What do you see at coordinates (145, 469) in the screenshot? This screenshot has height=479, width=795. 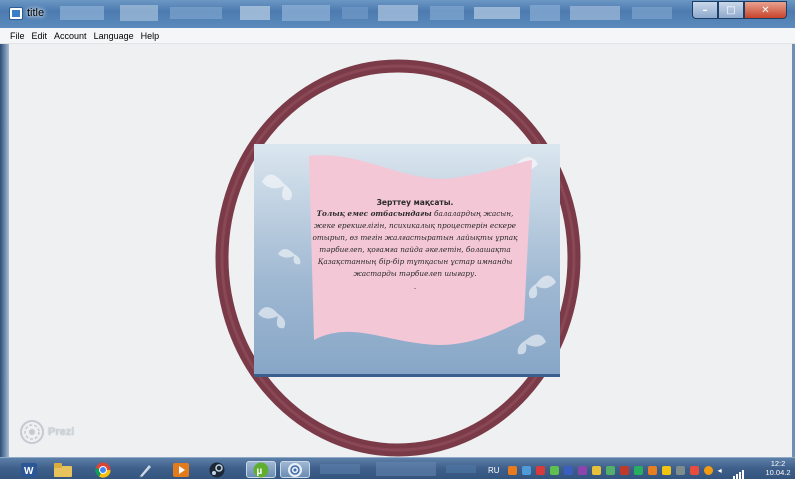 I see `pen-icon` at bounding box center [145, 469].